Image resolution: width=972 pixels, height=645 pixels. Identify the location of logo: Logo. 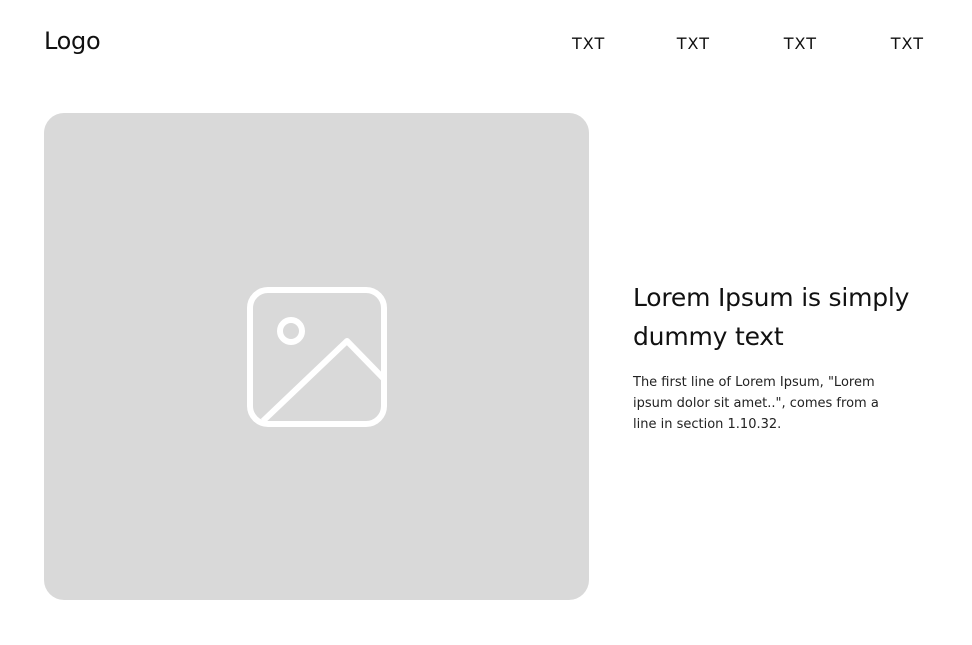
(72, 41).